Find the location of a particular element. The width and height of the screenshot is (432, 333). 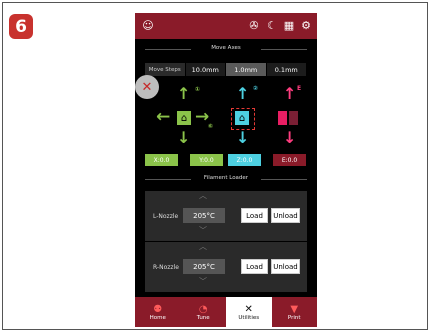

x-coordinate: X:0.0 is located at coordinates (161, 160).